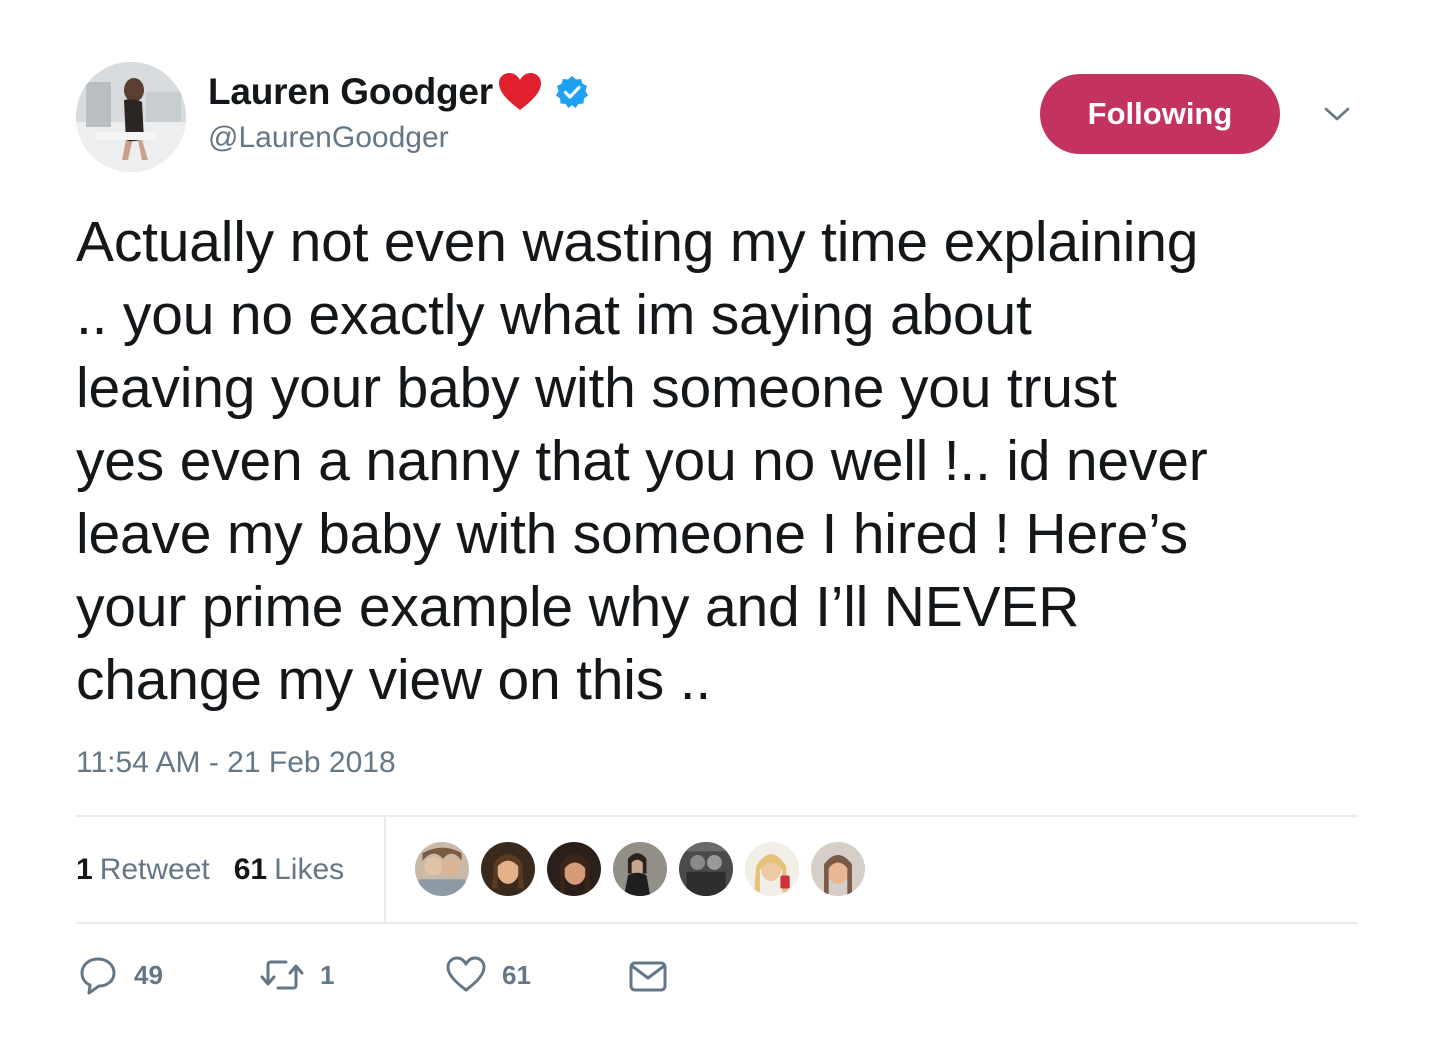 This screenshot has height=1051, width=1440. What do you see at coordinates (250, 869) in the screenshot?
I see `likes-count: 61` at bounding box center [250, 869].